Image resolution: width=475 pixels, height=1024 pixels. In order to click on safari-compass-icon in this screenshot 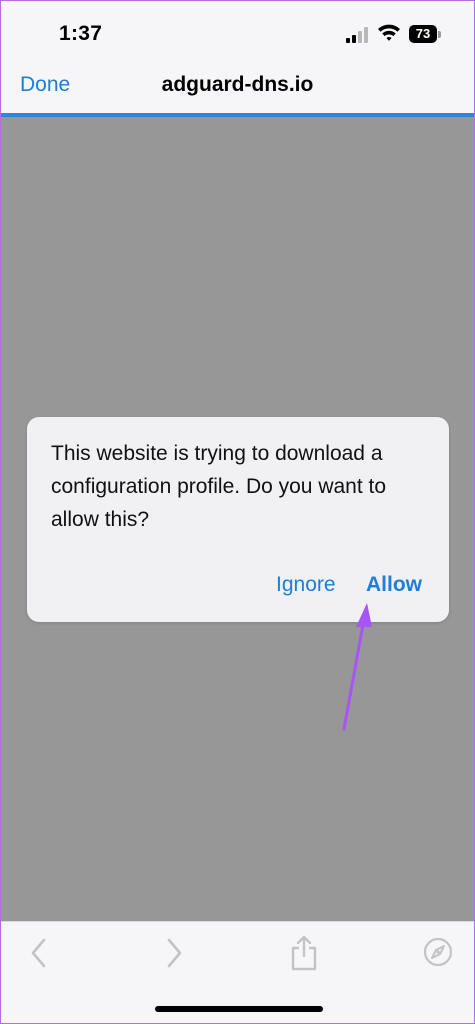, I will do `click(438, 954)`.